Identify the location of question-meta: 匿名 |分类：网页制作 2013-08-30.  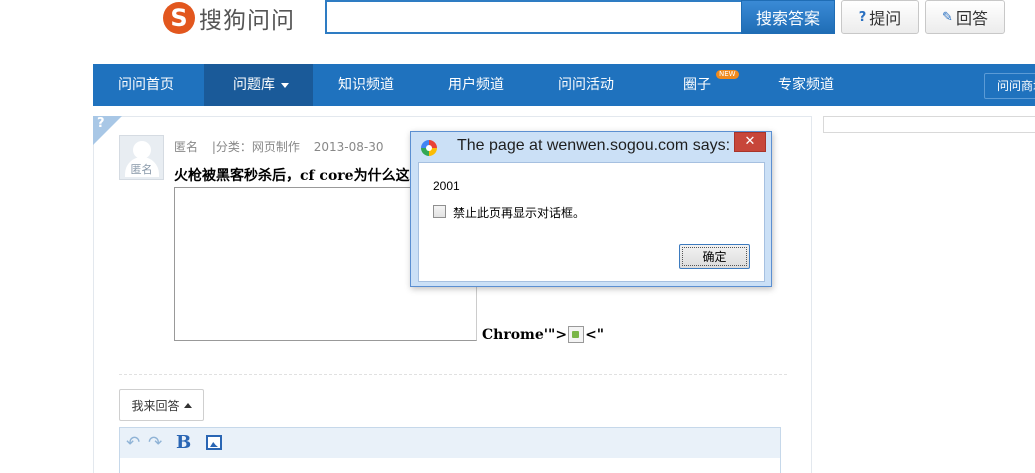
(283, 146).